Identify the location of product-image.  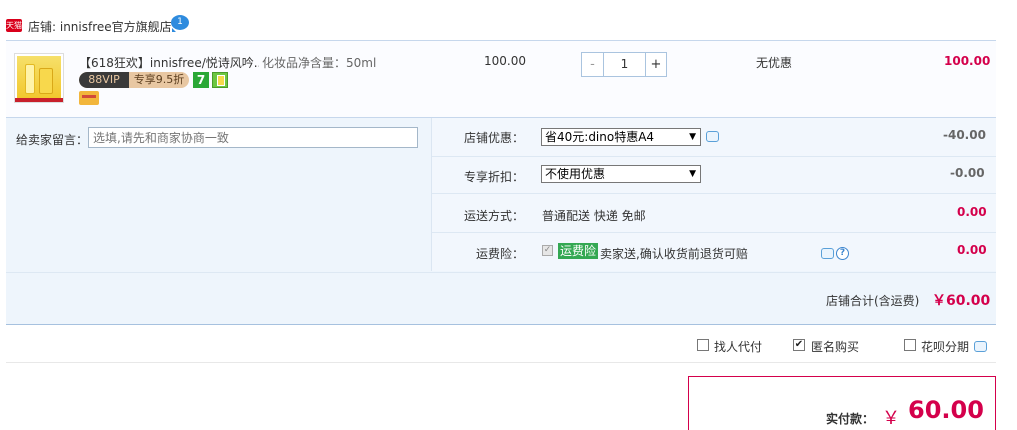
(39, 78).